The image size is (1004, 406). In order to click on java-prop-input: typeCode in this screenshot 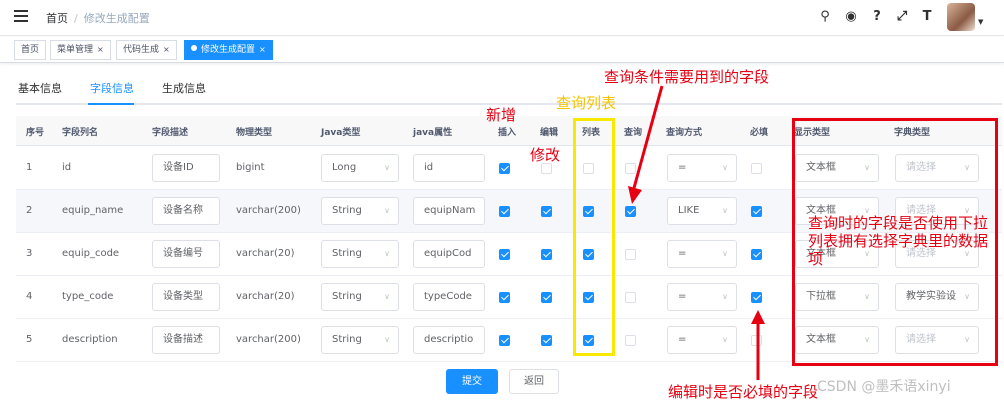, I will do `click(449, 297)`.